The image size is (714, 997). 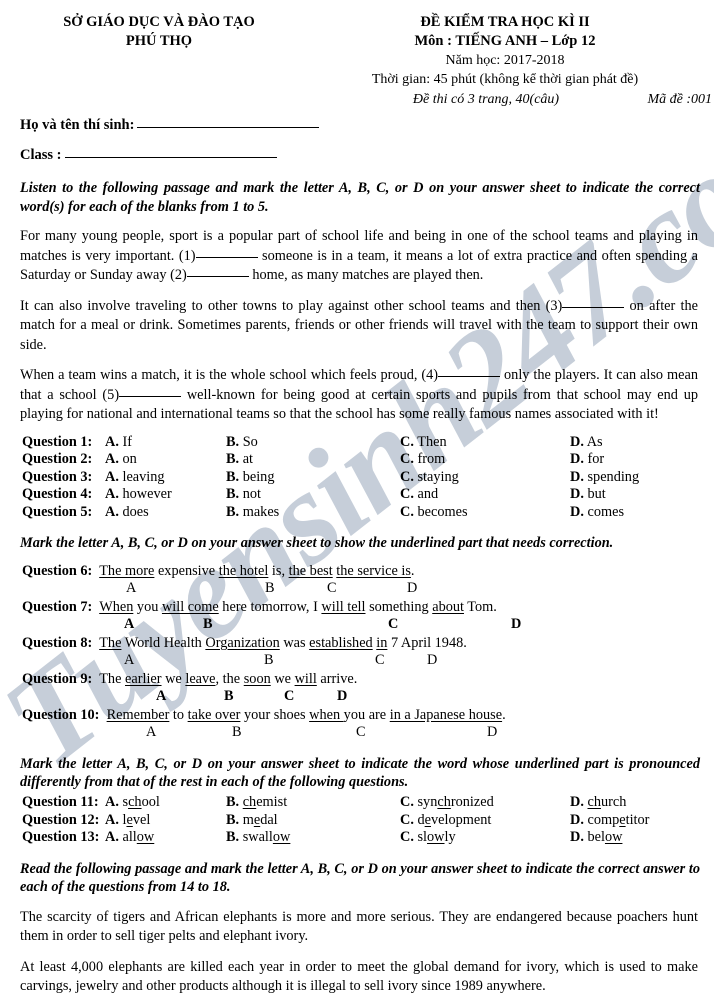 What do you see at coordinates (143, 679) in the screenshot?
I see `underlined-a: earlier` at bounding box center [143, 679].